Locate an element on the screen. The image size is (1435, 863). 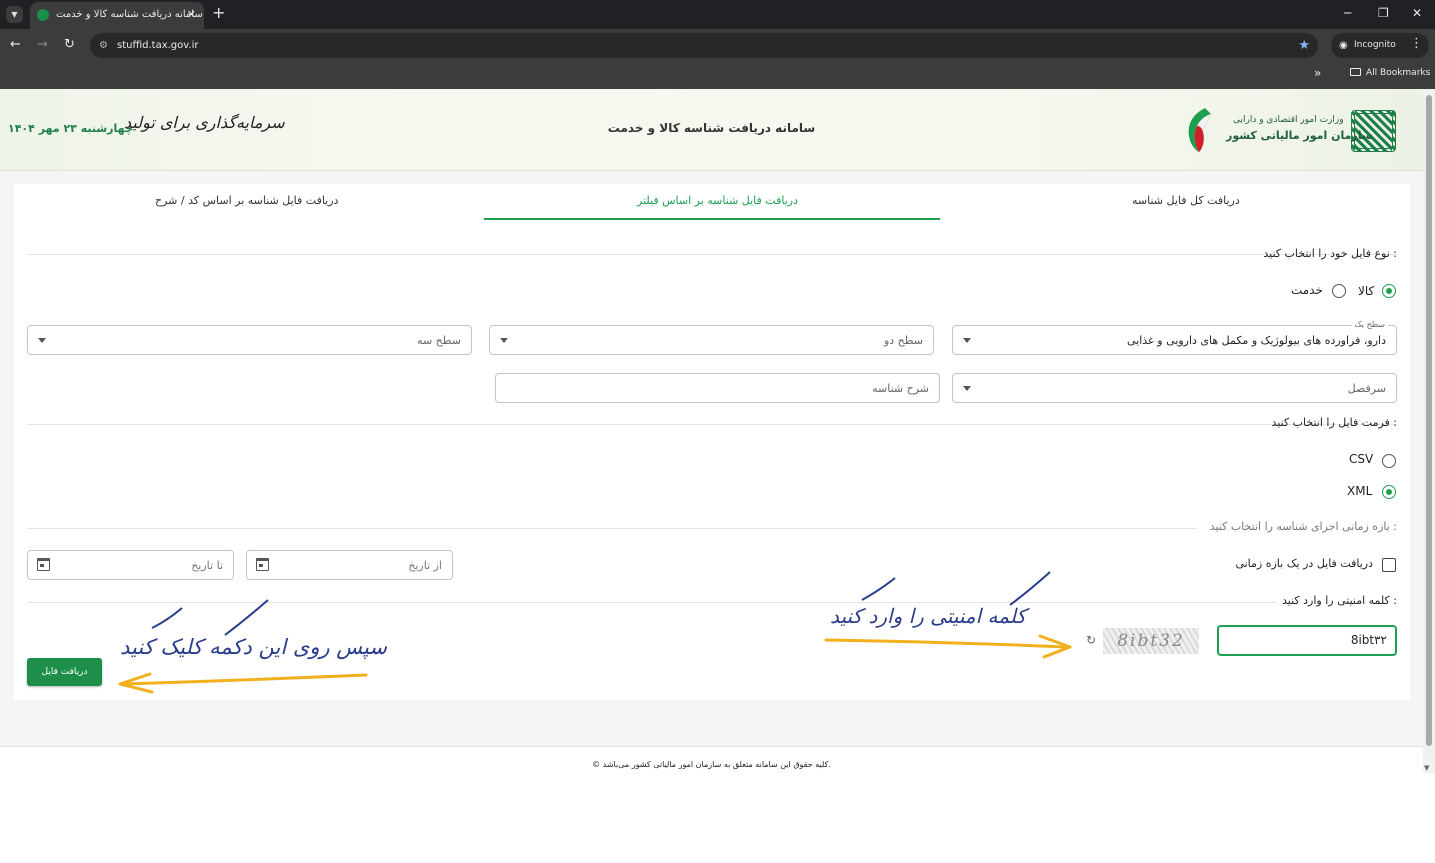
scroll-down-icon: ▼ is located at coordinates (1426, 768).